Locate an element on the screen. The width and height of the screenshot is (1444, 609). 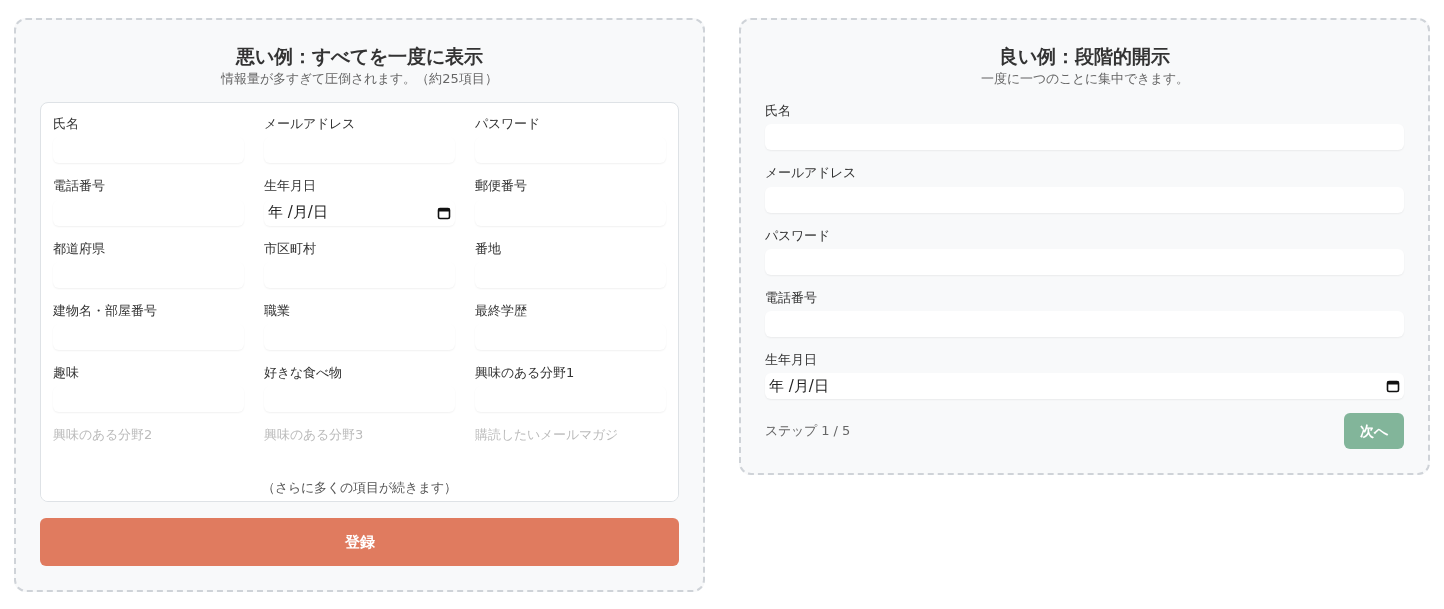
field-label: 最終学歴 is located at coordinates (501, 310).